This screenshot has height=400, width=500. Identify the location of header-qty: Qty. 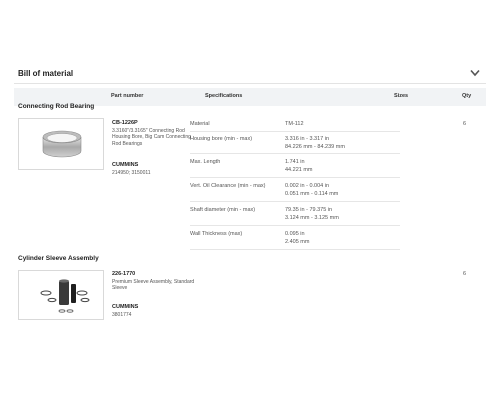
(467, 96).